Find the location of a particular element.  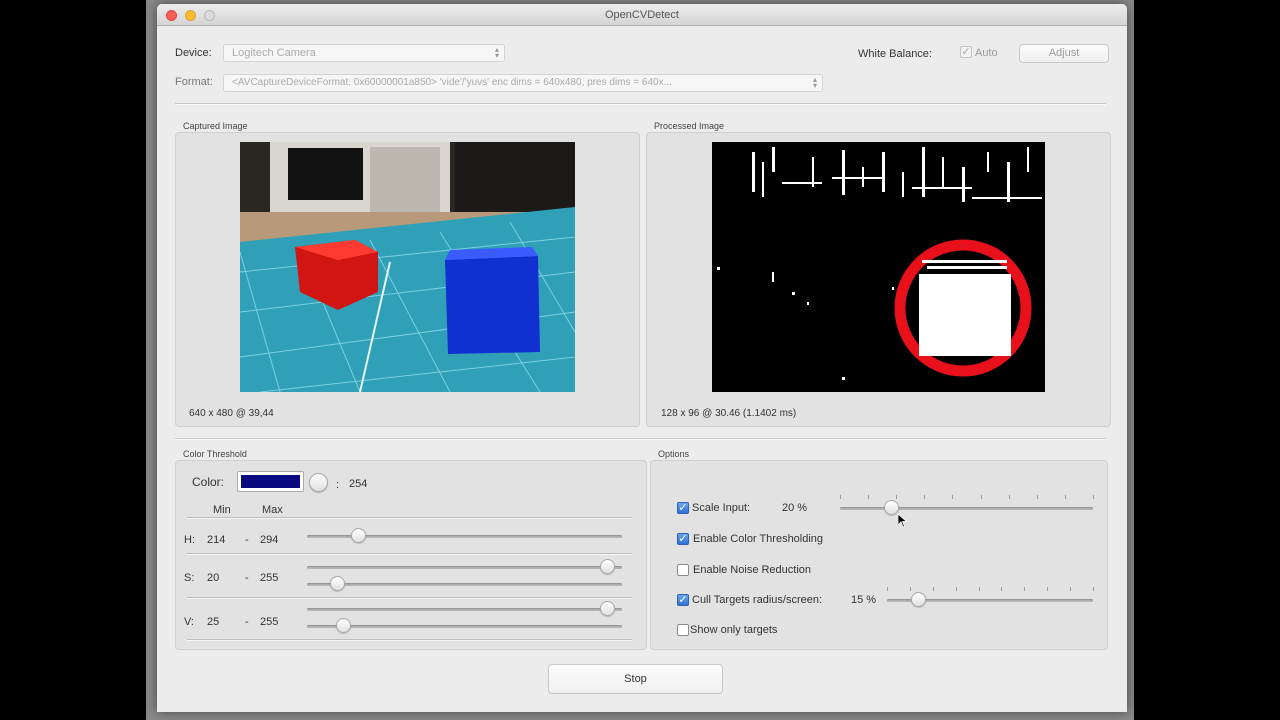

cull-targets-slider-knob is located at coordinates (918, 599).